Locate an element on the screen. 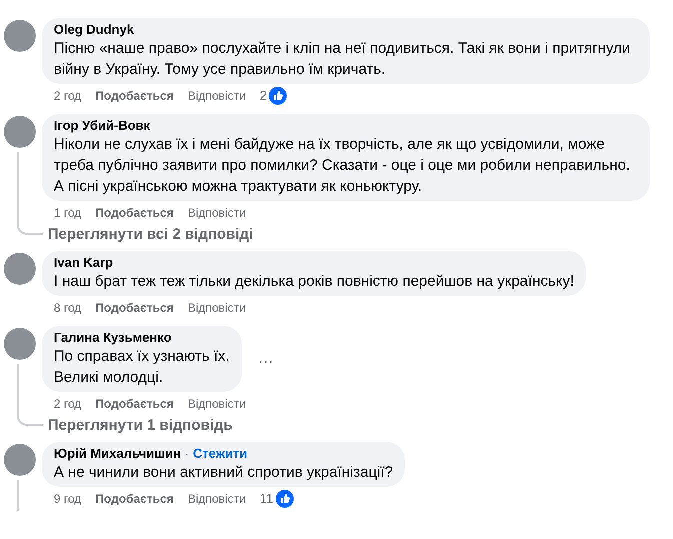  timestamp: 8 год is located at coordinates (68, 308).